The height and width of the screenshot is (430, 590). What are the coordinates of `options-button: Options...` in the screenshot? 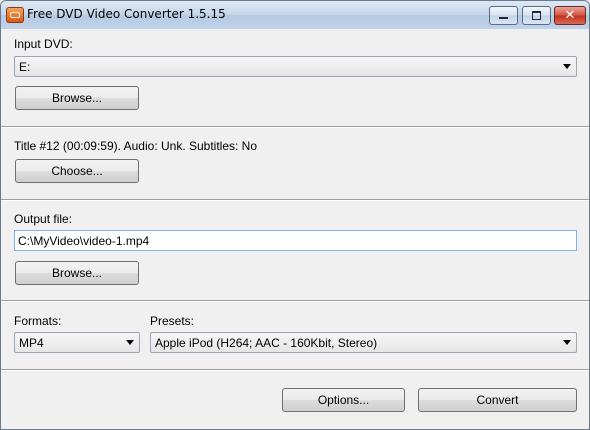 It's located at (343, 400).